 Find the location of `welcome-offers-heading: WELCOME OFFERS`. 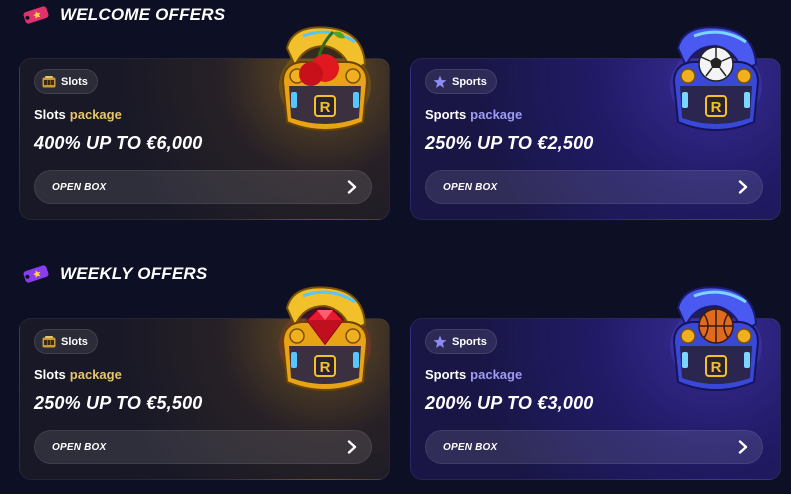

welcome-offers-heading: WELCOME OFFERS is located at coordinates (122, 15).